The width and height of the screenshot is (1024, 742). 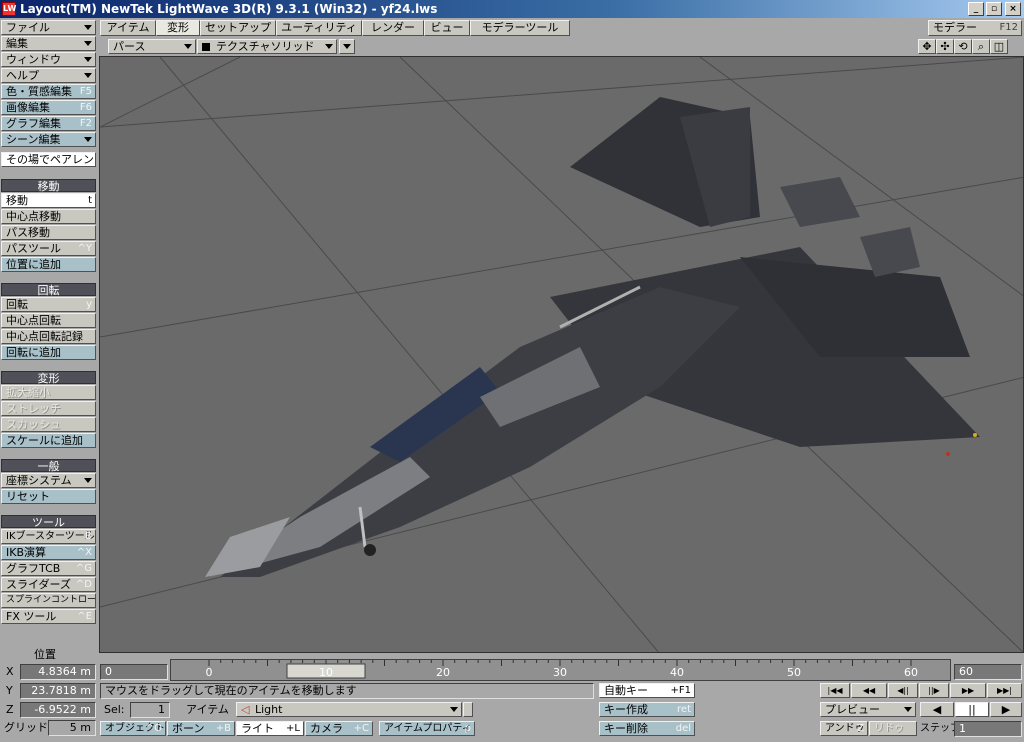 I want to click on render-mode-label: テクスチャソリッド, so click(x=265, y=46).